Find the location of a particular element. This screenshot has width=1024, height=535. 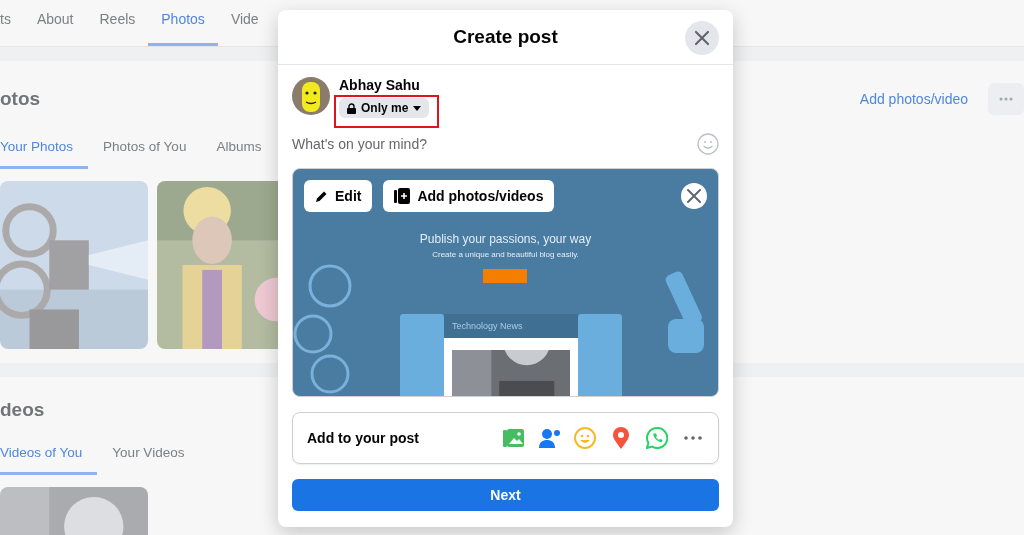

more-icon is located at coordinates (1006, 99).